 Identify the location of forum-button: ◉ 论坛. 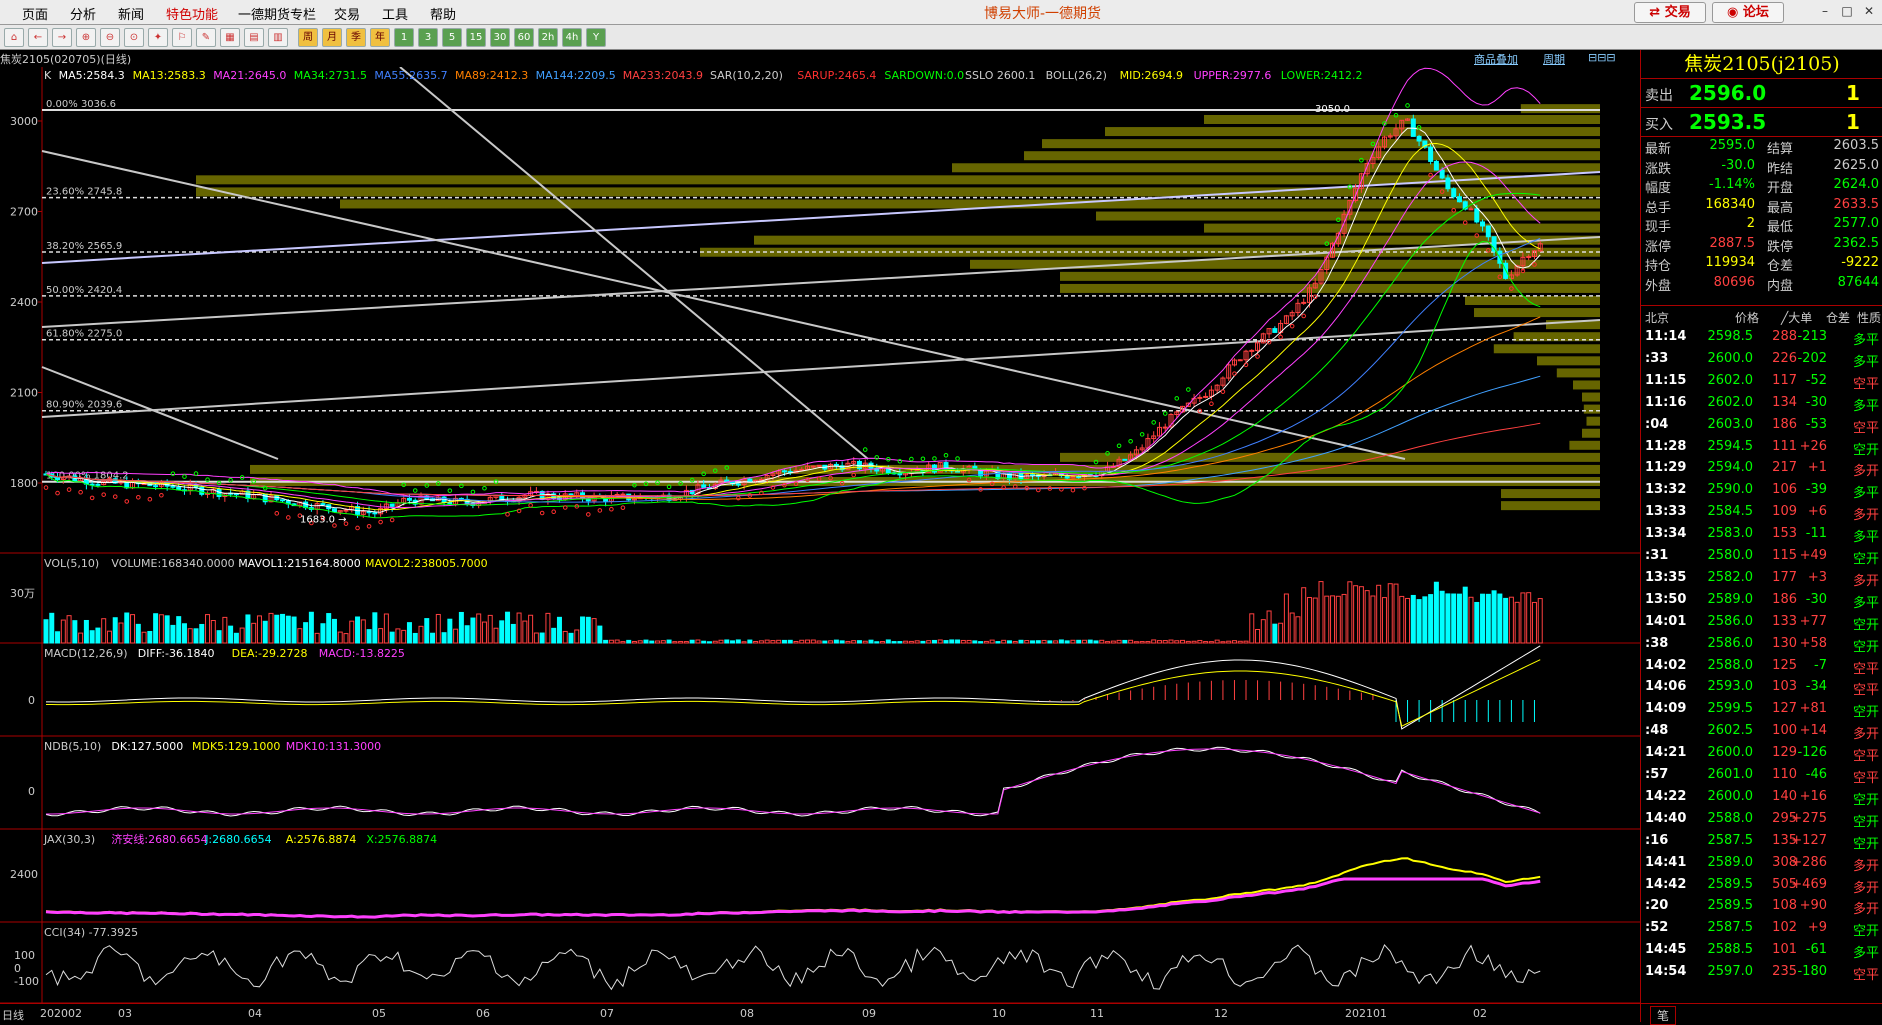
(1748, 12).